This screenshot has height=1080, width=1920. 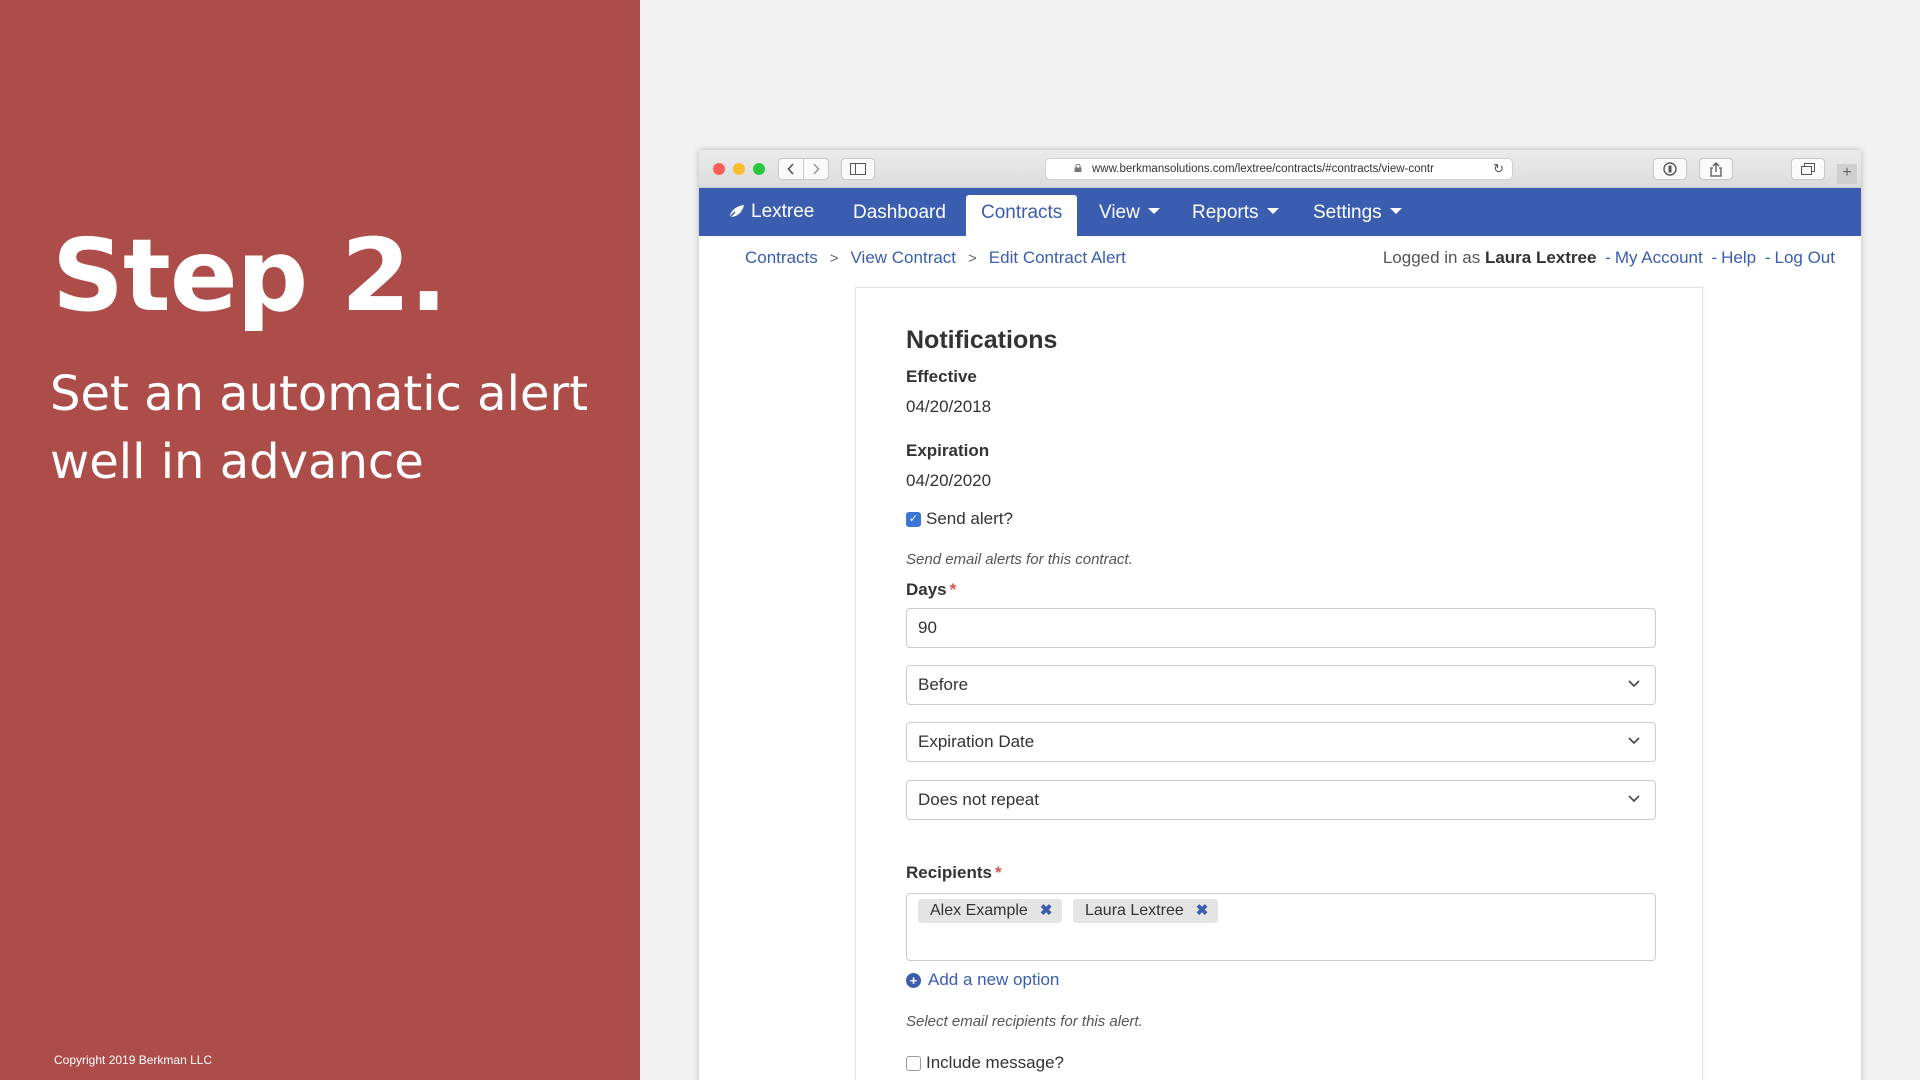 I want to click on help-link: Help, so click(x=1738, y=257).